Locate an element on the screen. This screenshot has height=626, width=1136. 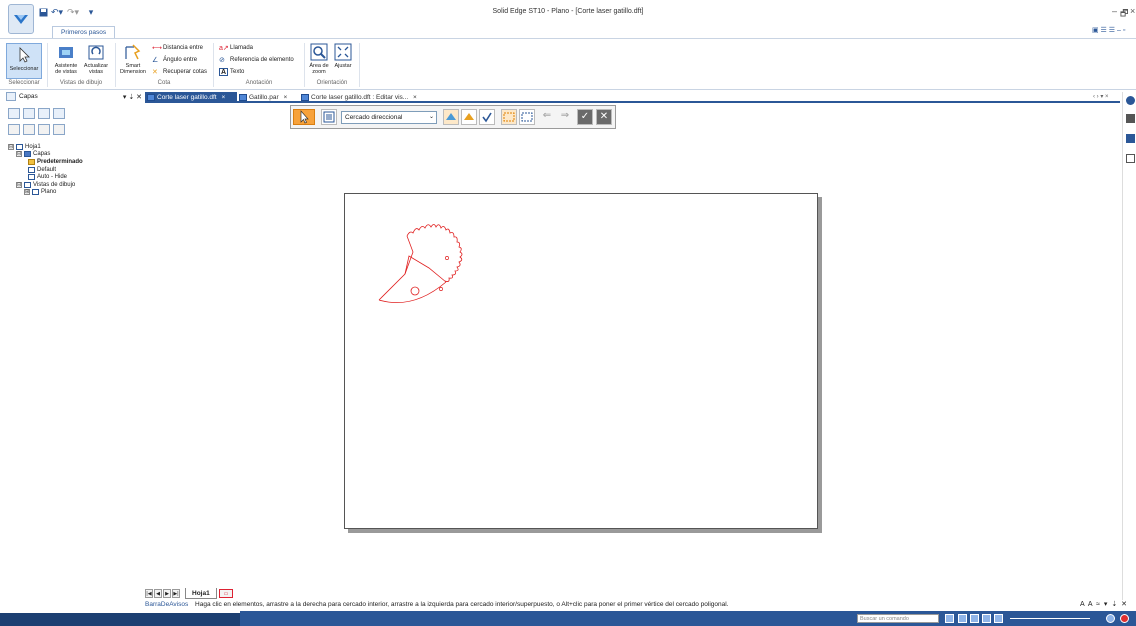
new-layer-icon is located at coordinates (14, 113).